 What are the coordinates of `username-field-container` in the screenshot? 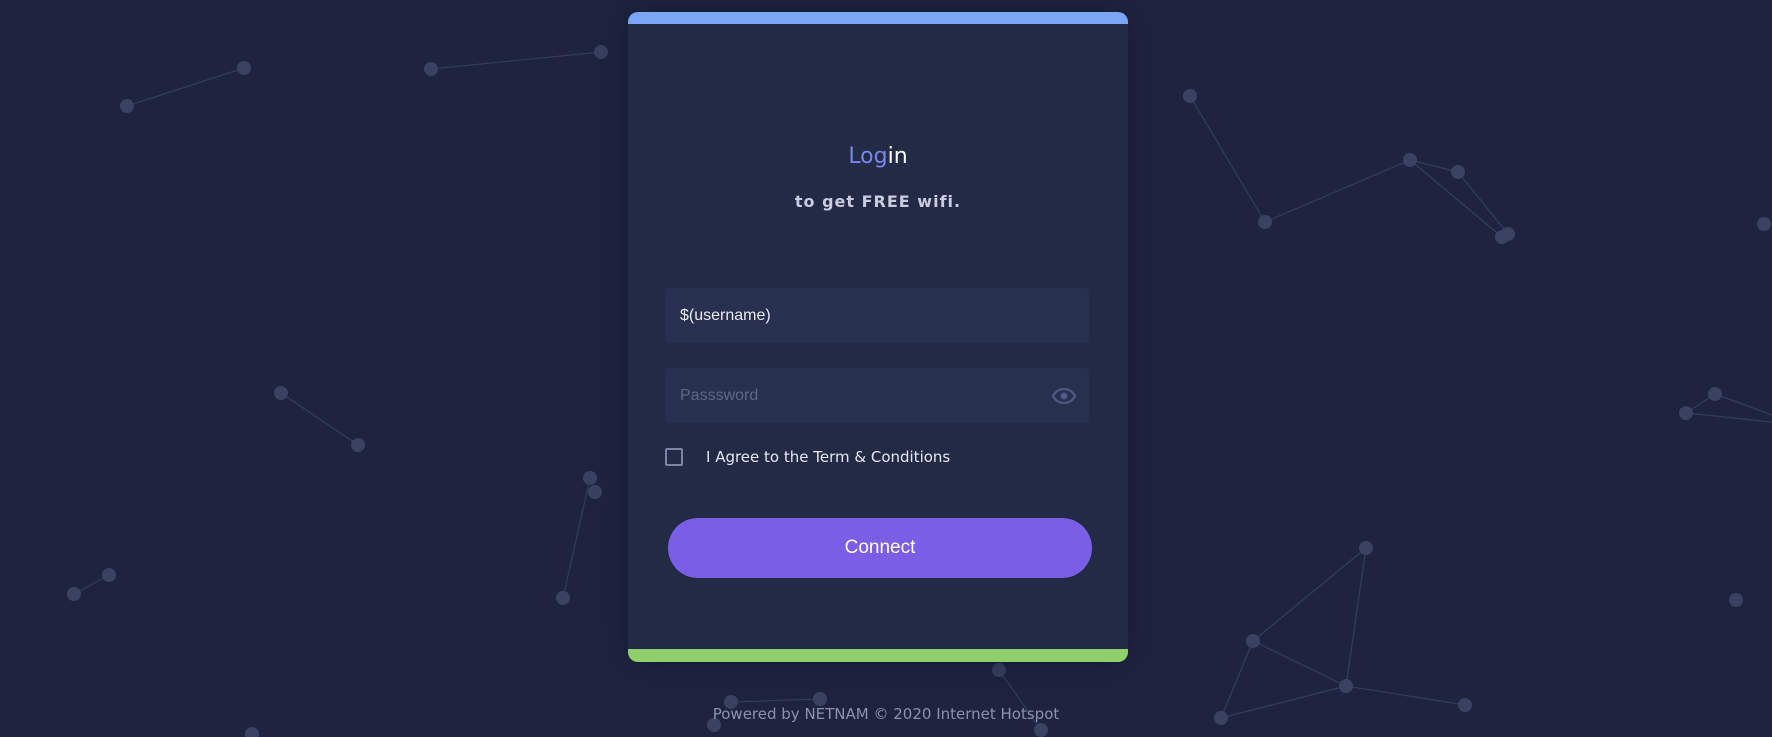 It's located at (877, 315).